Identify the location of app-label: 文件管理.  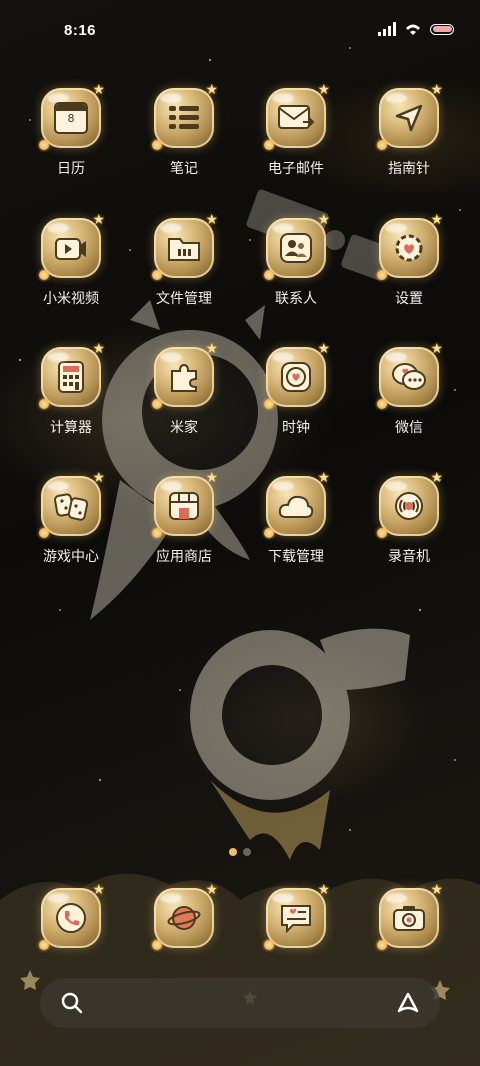
(184, 299).